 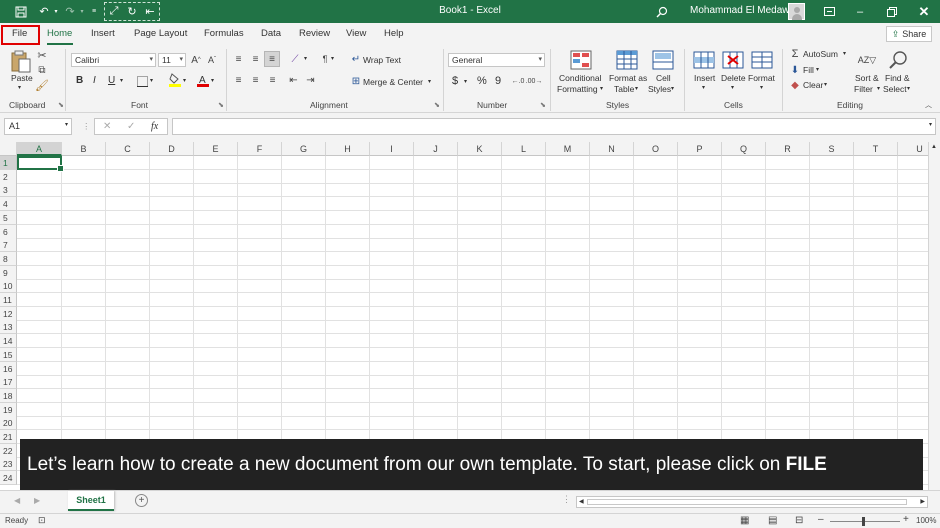 What do you see at coordinates (924, 11) in the screenshot?
I see `close-icon: ✕` at bounding box center [924, 11].